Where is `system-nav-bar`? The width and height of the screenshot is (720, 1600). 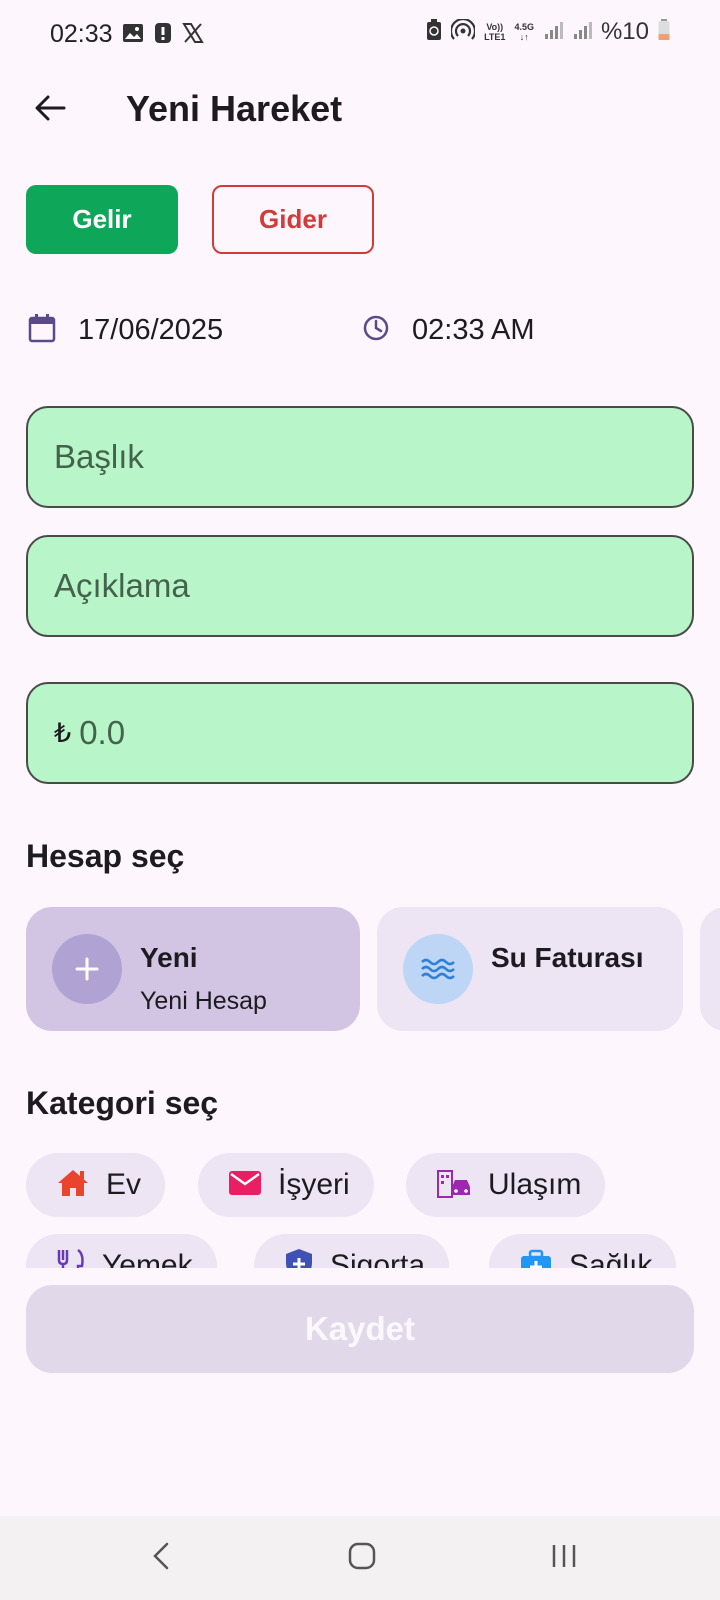 system-nav-bar is located at coordinates (360, 1558).